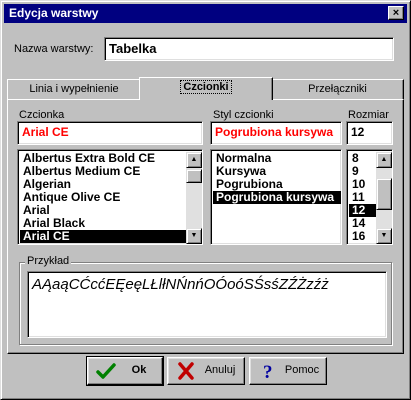  I want to click on tab-label: Przełączniki, so click(337, 89).